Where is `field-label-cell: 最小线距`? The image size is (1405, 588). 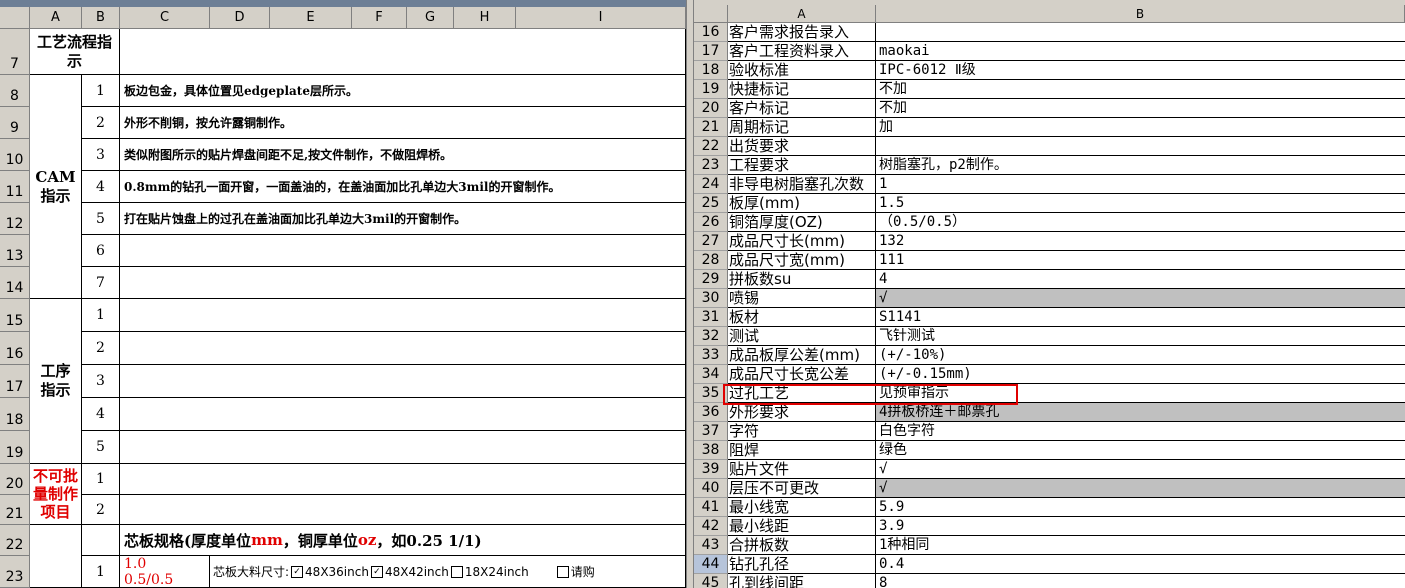 field-label-cell: 最小线距 is located at coordinates (802, 526).